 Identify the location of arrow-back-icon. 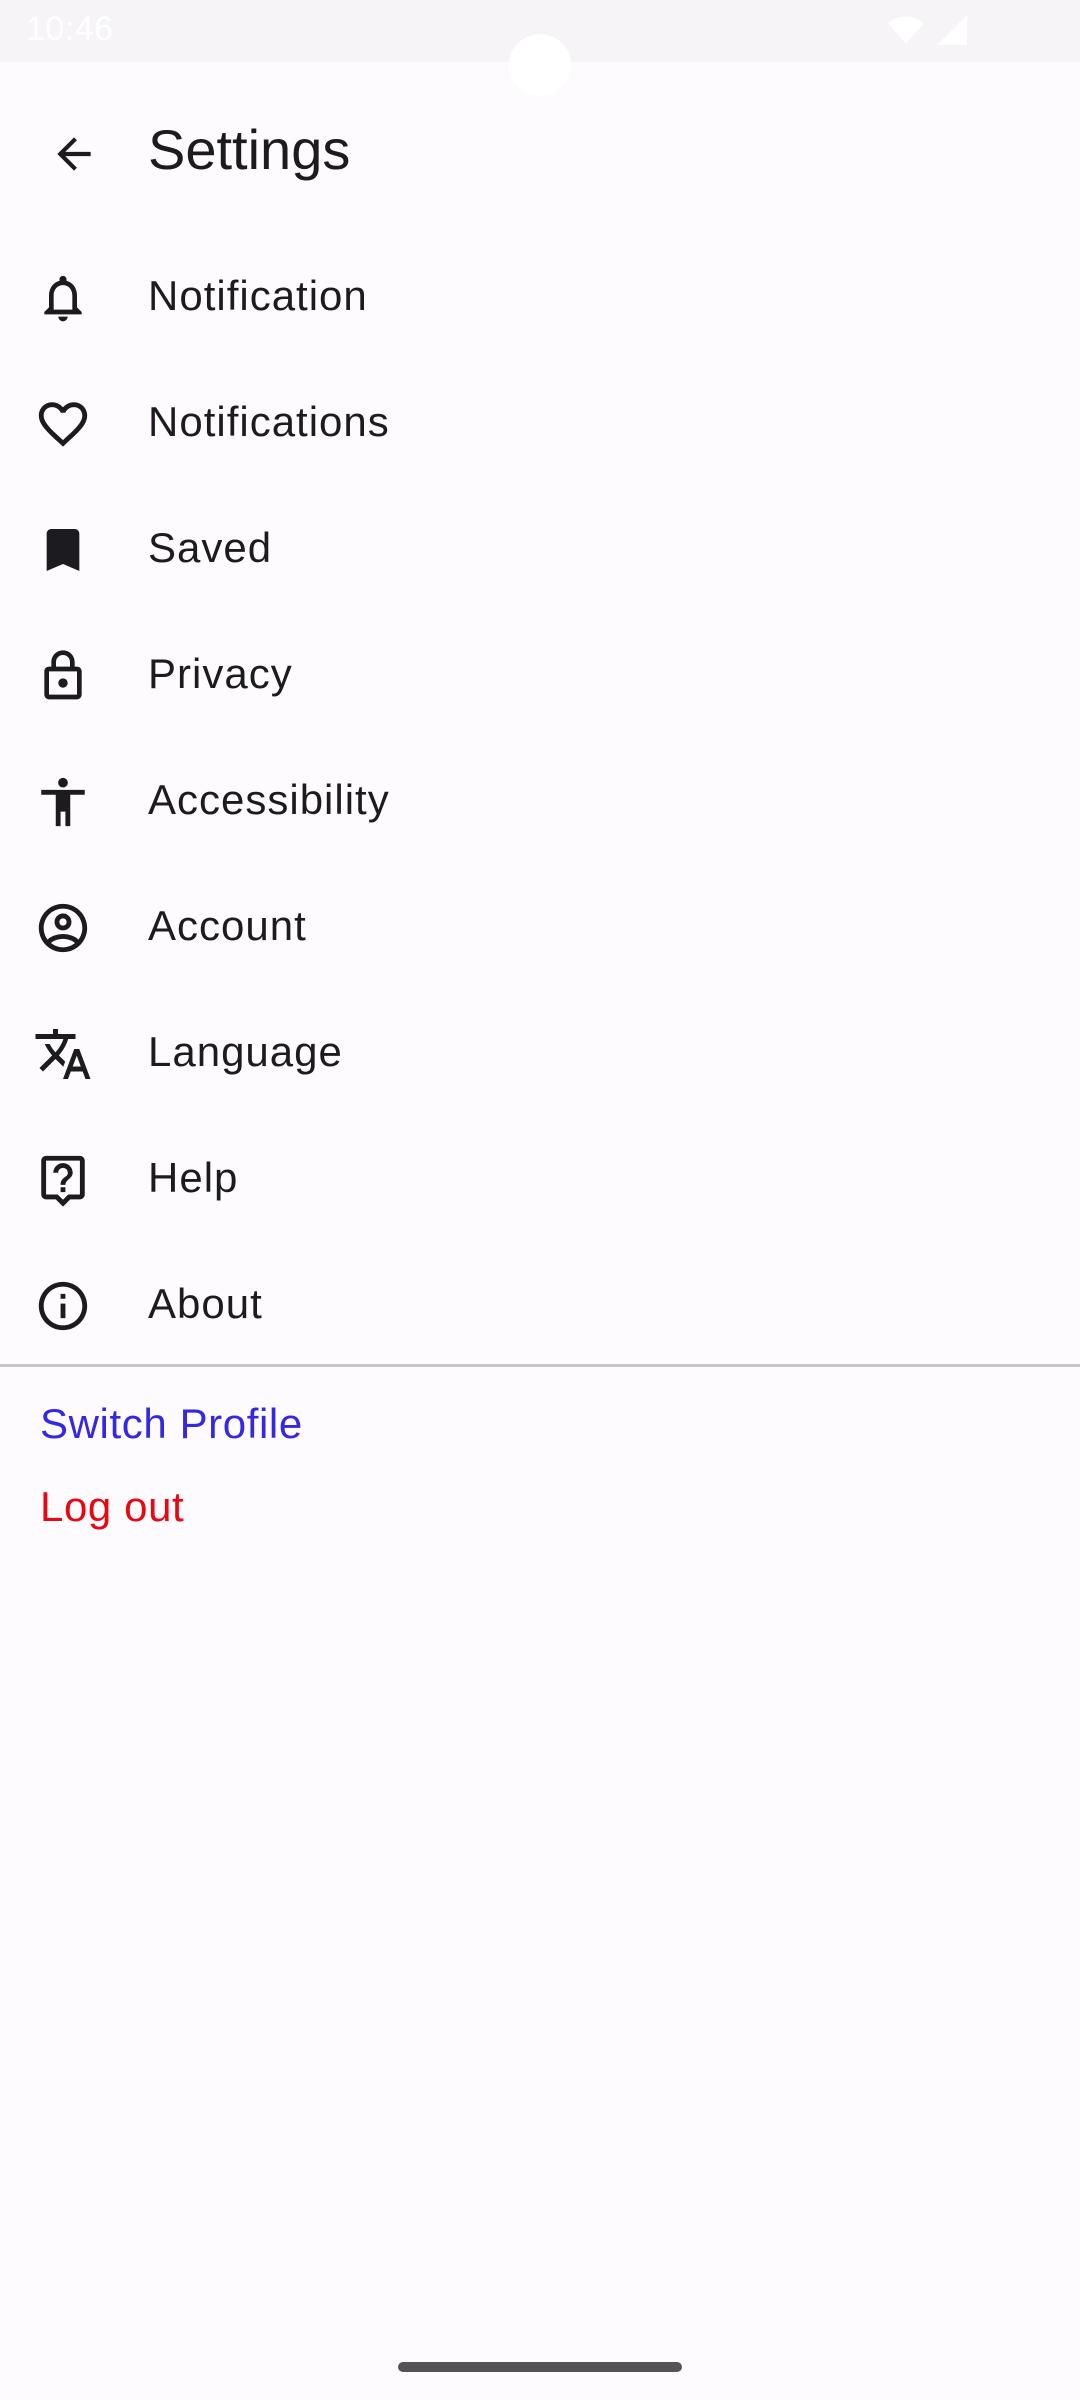
(74, 154).